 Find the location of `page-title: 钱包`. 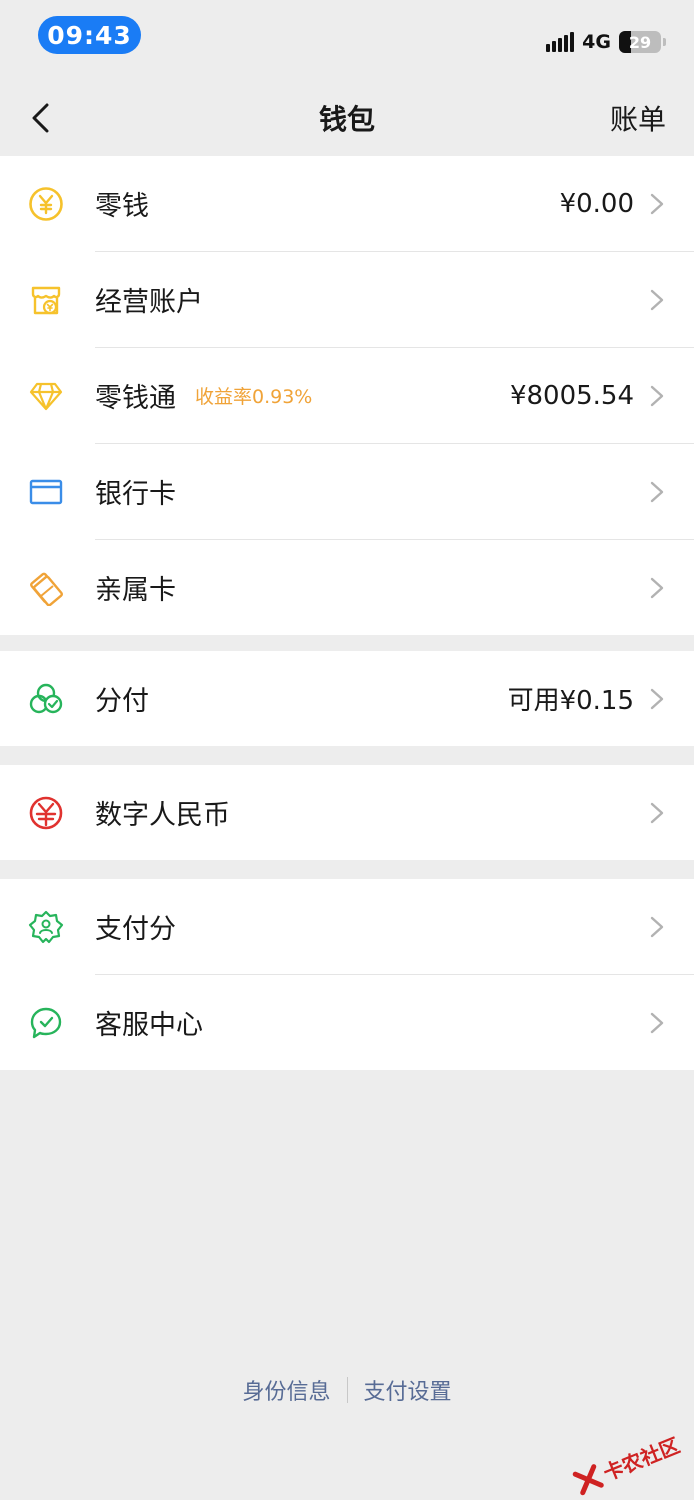

page-title: 钱包 is located at coordinates (346, 119).